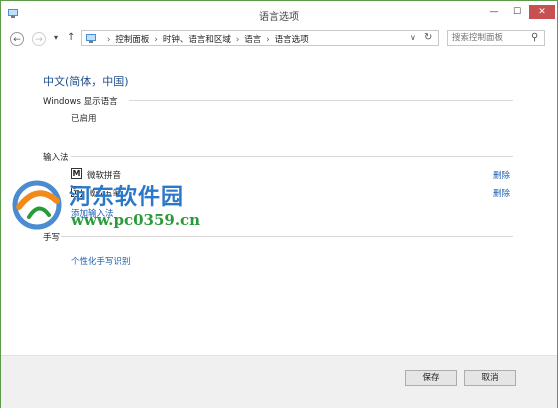 Image resolution: width=558 pixels, height=408 pixels. What do you see at coordinates (37, 205) in the screenshot?
I see `watermark-logo-icon` at bounding box center [37, 205].